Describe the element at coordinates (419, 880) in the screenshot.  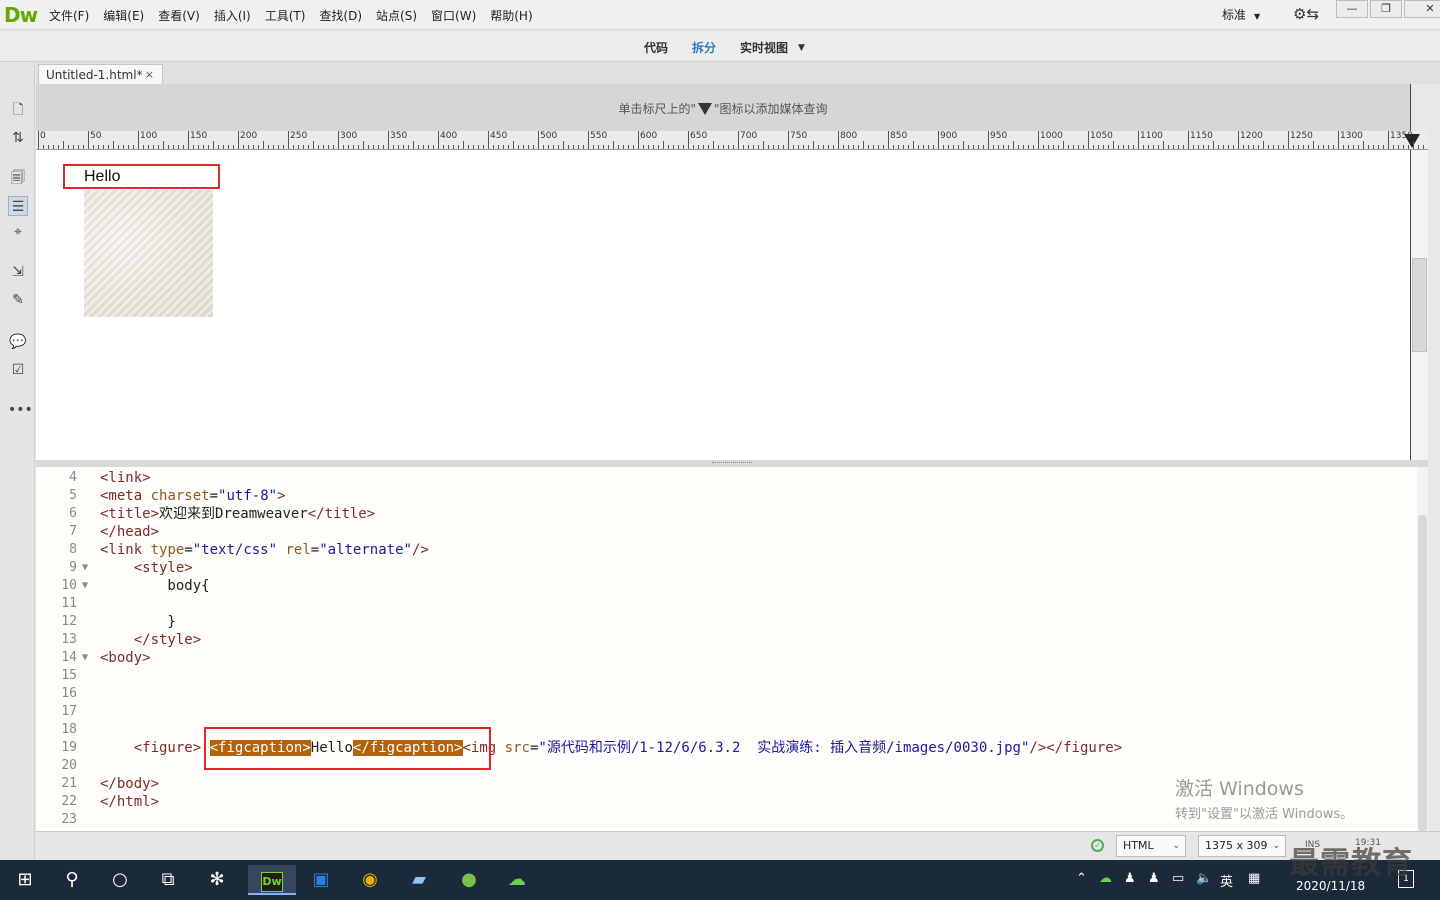
I see `notepad-icon: ▰` at that location.